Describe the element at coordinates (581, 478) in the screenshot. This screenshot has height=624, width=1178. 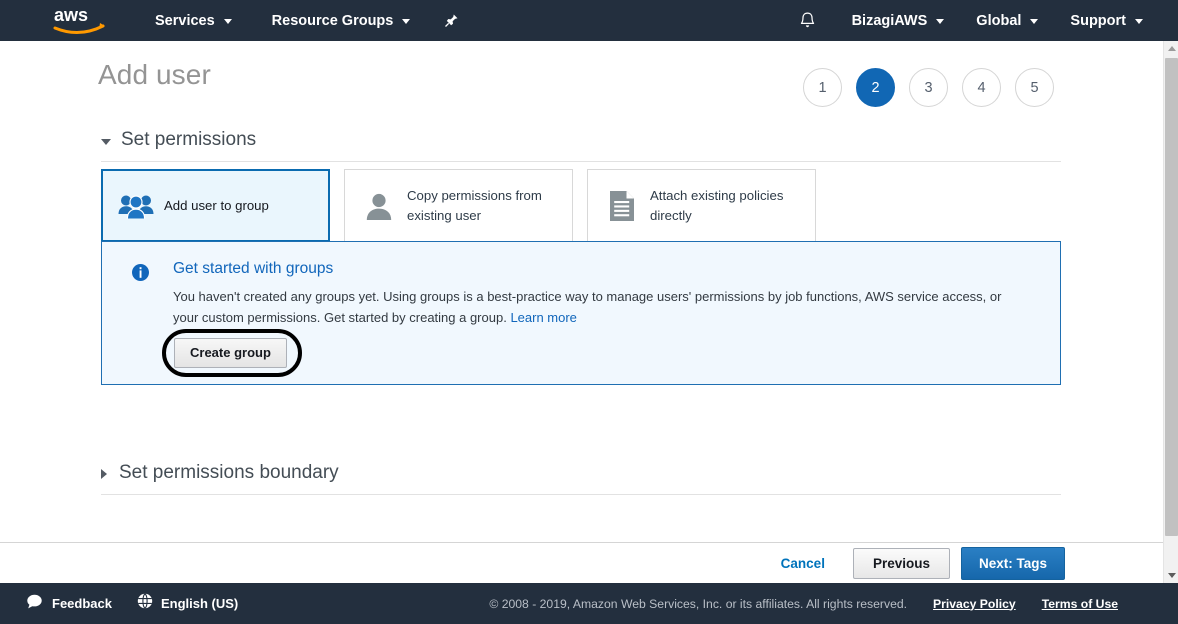
I see `set-permissions-boundary-section-header: Set permissions boundary` at that location.